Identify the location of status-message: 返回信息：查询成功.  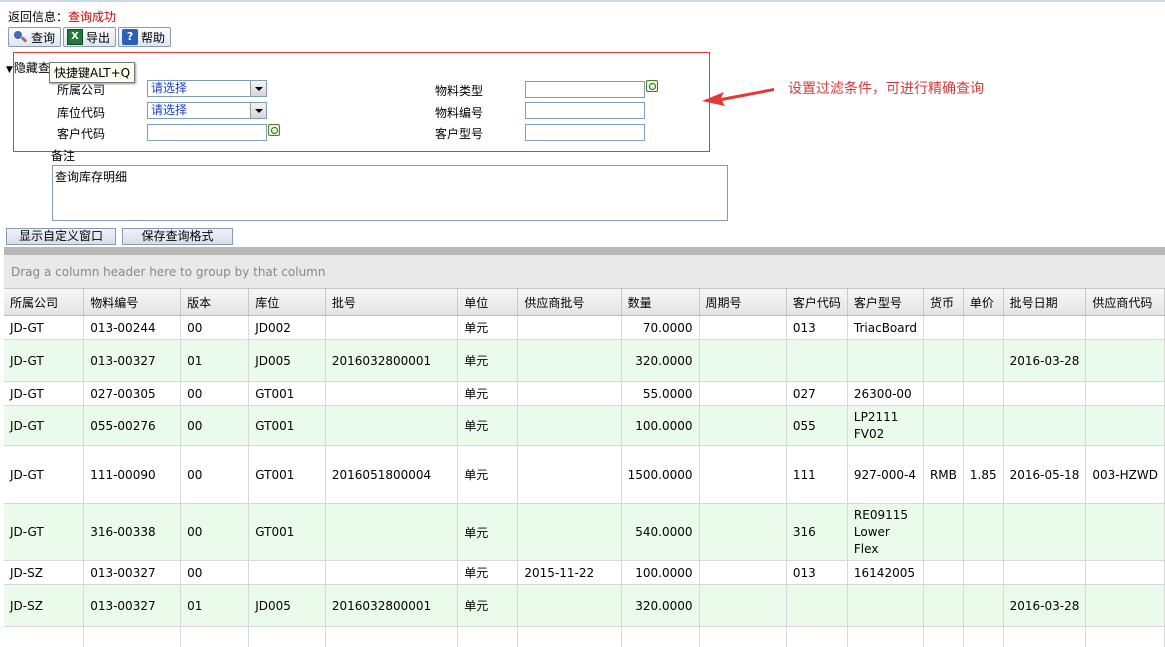
(62, 16).